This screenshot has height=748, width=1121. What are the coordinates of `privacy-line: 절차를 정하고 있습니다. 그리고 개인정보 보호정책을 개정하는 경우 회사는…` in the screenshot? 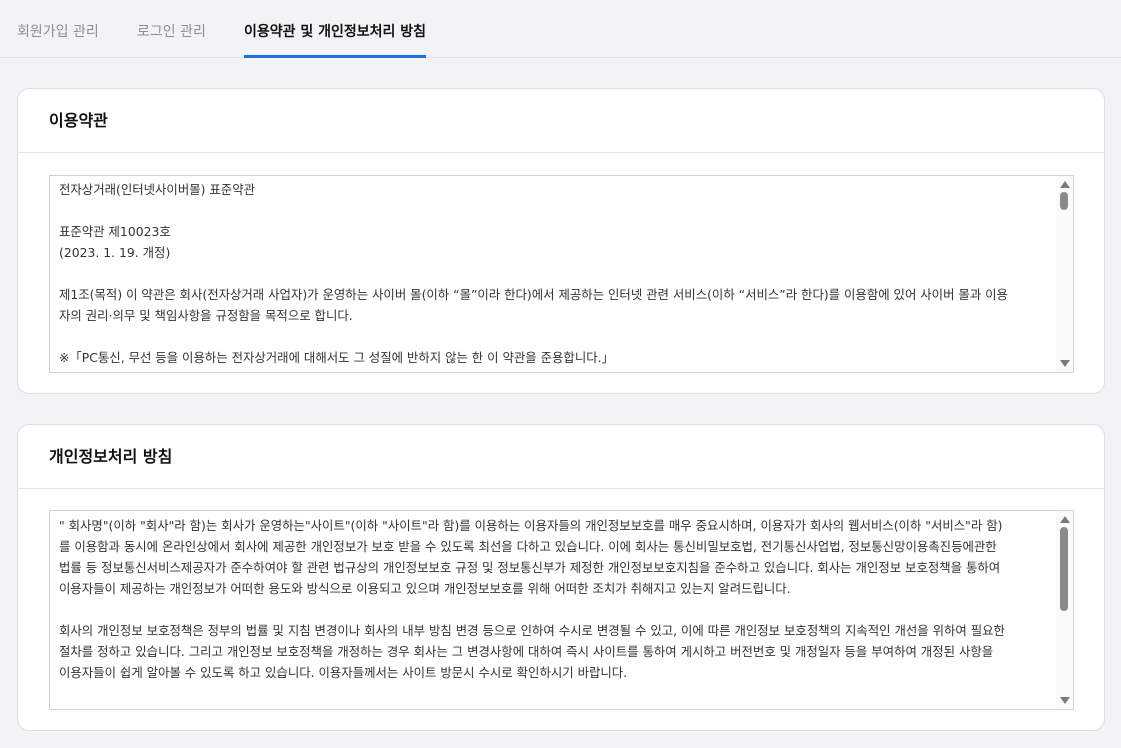 It's located at (526, 651).